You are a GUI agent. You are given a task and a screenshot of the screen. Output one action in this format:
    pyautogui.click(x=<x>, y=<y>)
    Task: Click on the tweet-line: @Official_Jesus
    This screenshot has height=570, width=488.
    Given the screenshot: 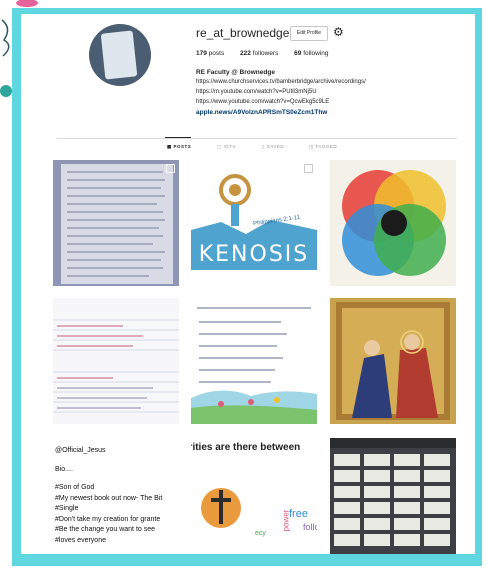 What is the action you would take?
    pyautogui.click(x=80, y=450)
    